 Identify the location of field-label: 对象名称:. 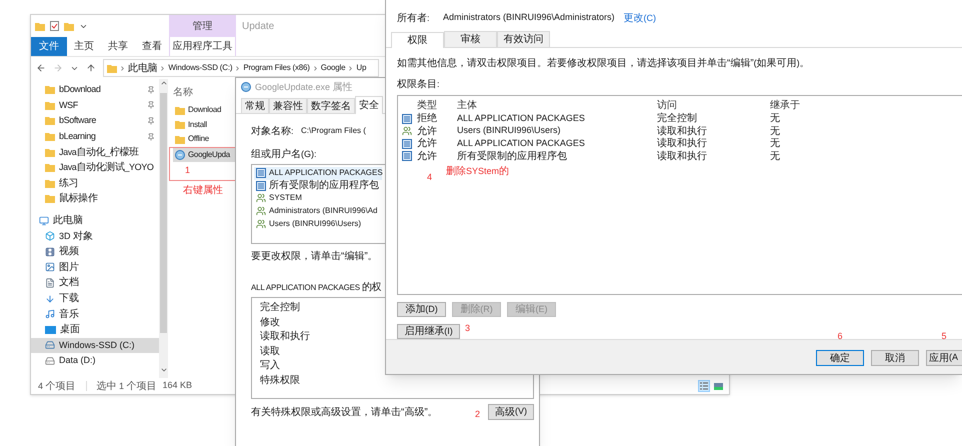
(273, 131).